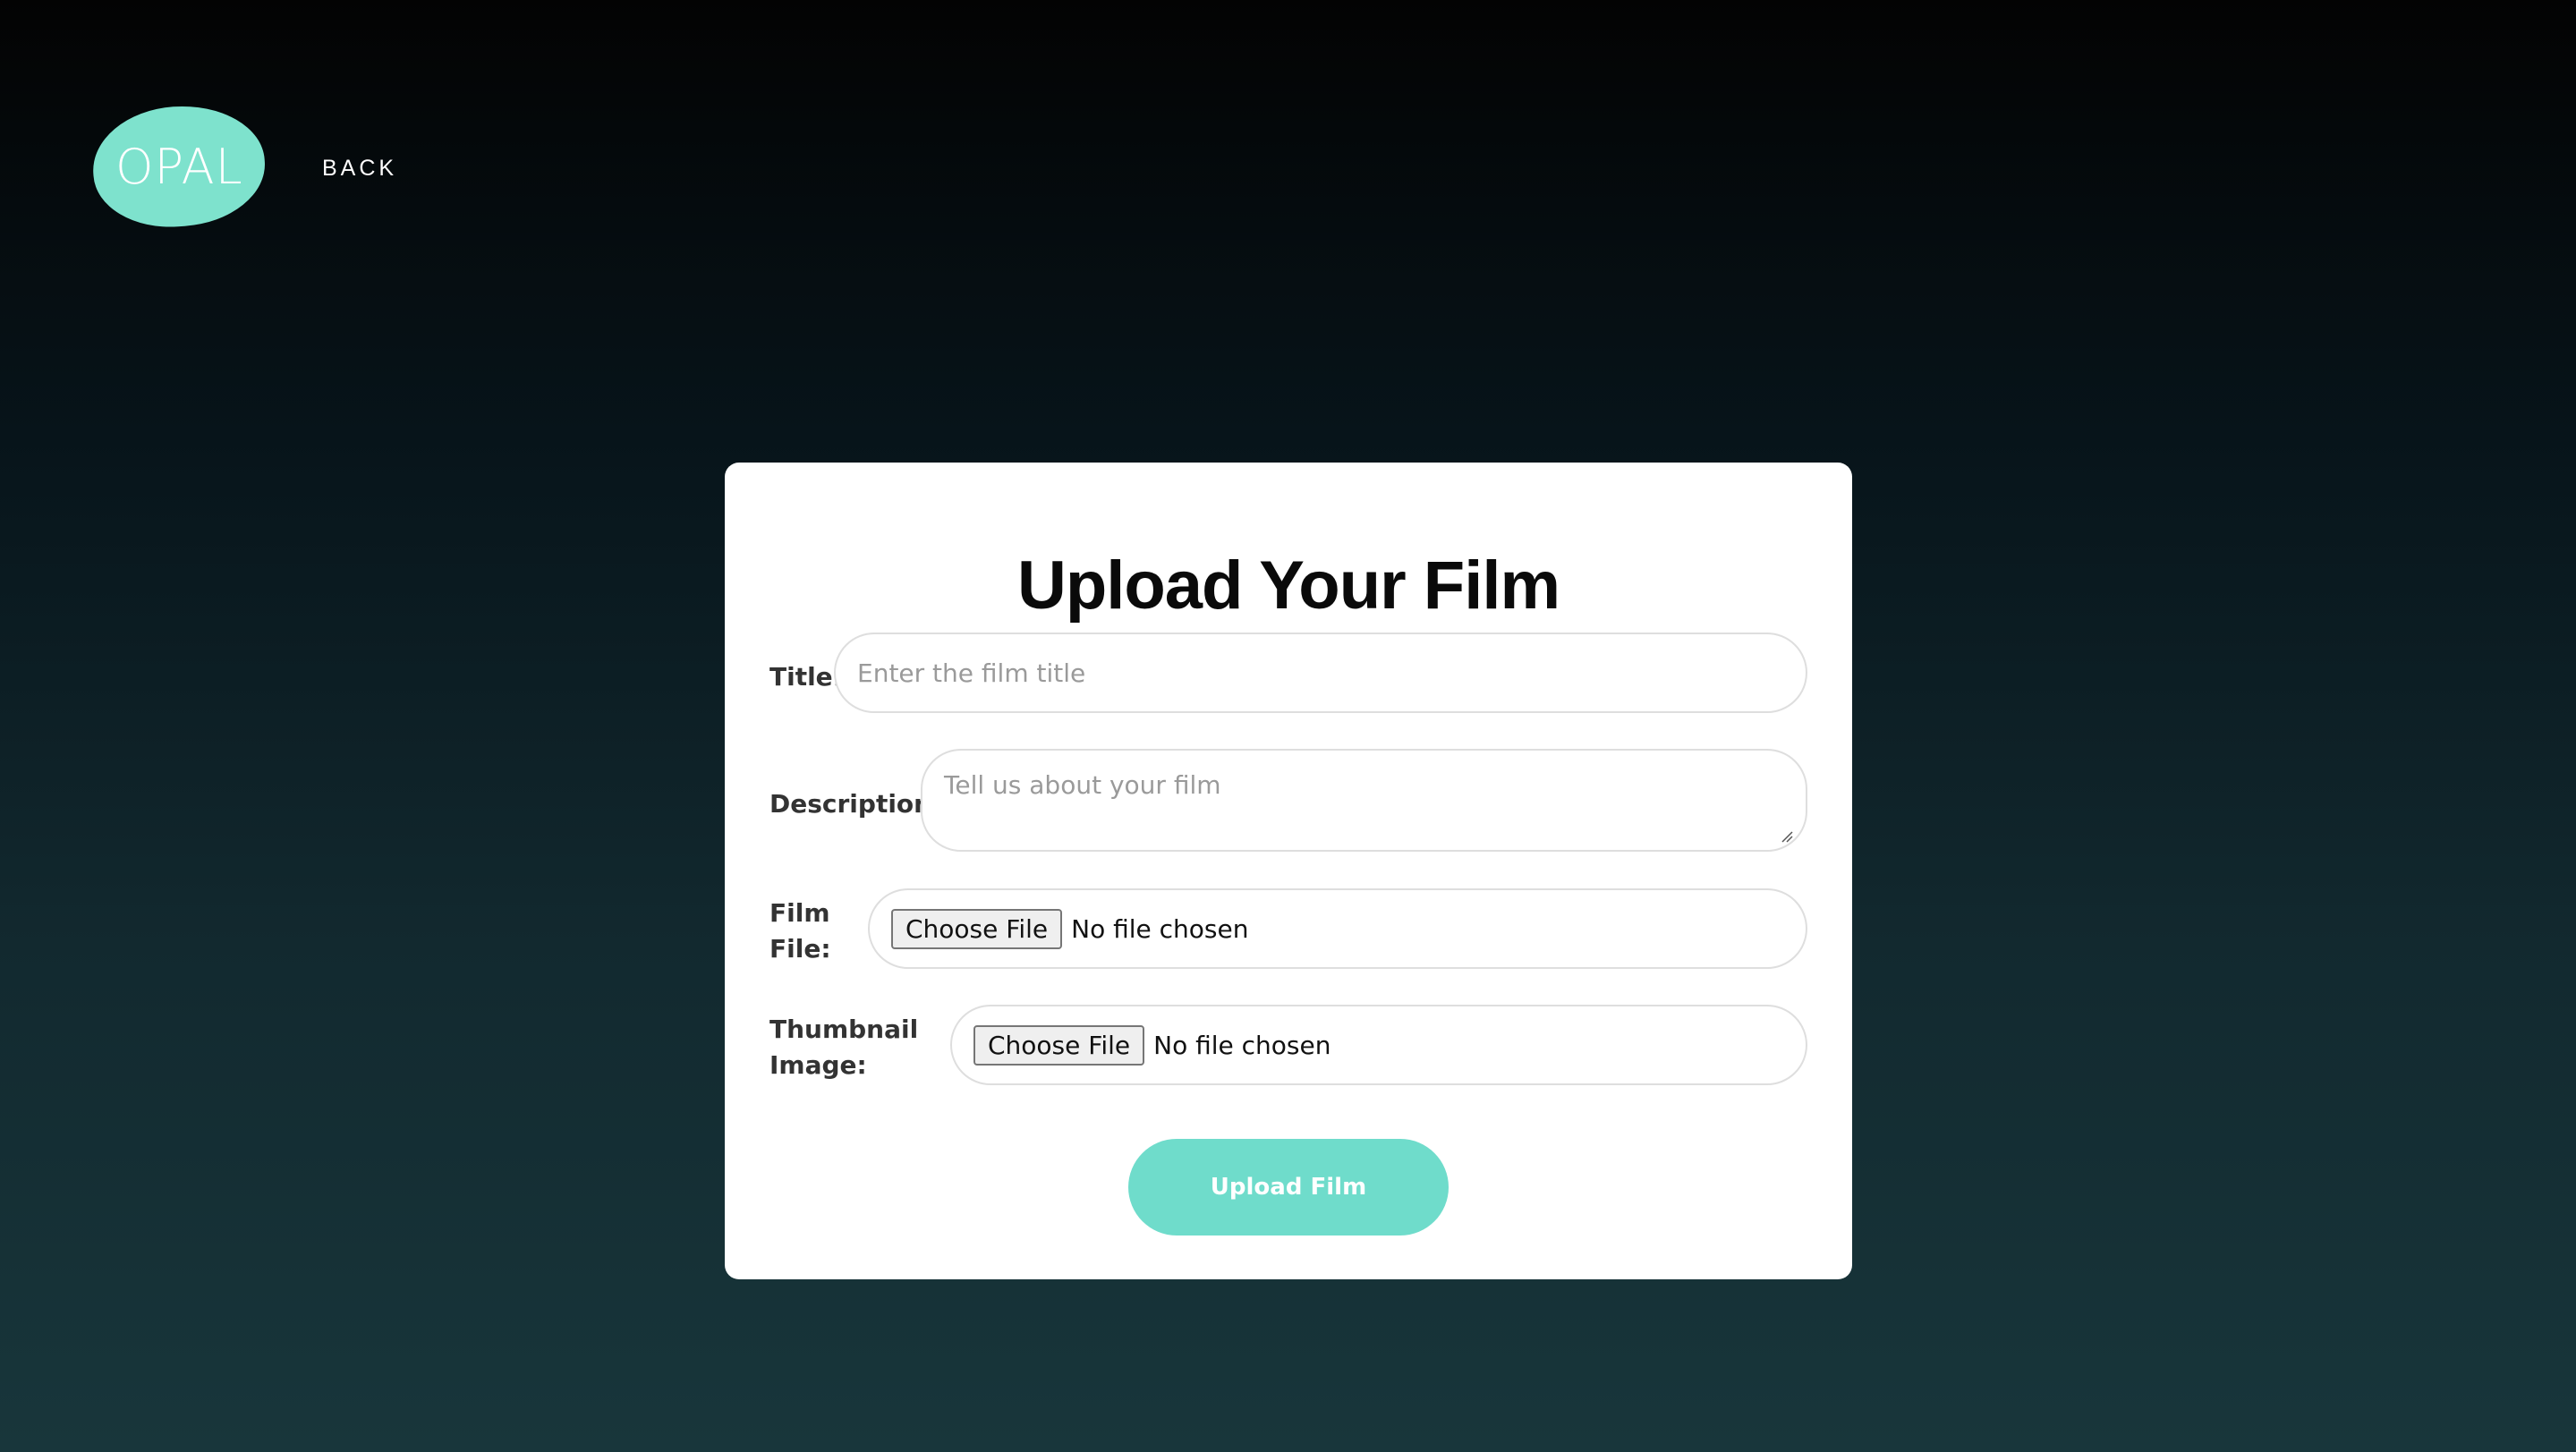 This screenshot has height=1452, width=2576. I want to click on back-link: BACK, so click(359, 169).